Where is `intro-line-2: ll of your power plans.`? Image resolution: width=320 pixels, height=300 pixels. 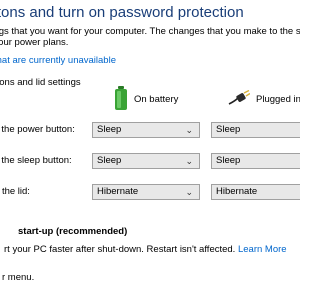
intro-line-2: ll of your power plans. is located at coordinates (34, 42).